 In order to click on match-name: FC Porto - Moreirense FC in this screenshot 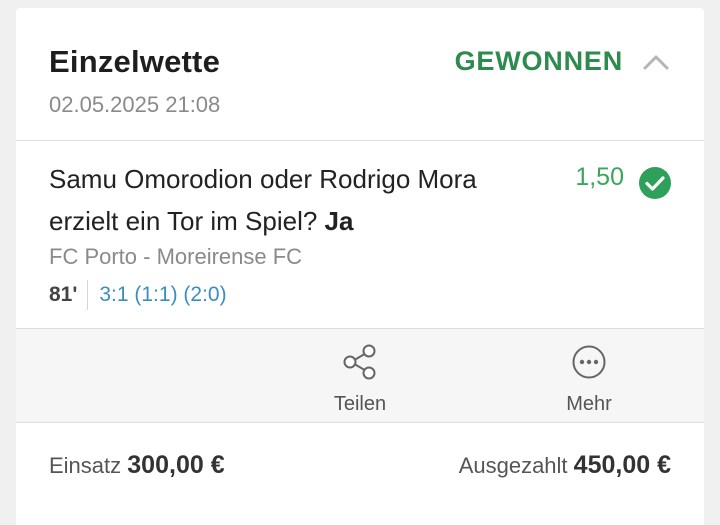, I will do `click(176, 256)`.